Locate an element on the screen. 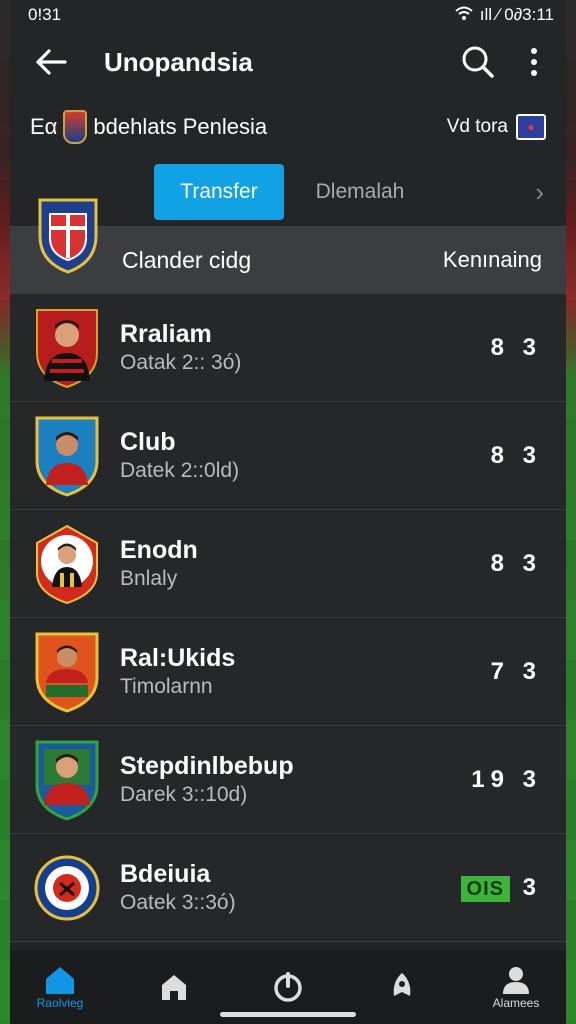 The height and width of the screenshot is (1024, 576). wifi-icon is located at coordinates (464, 15).